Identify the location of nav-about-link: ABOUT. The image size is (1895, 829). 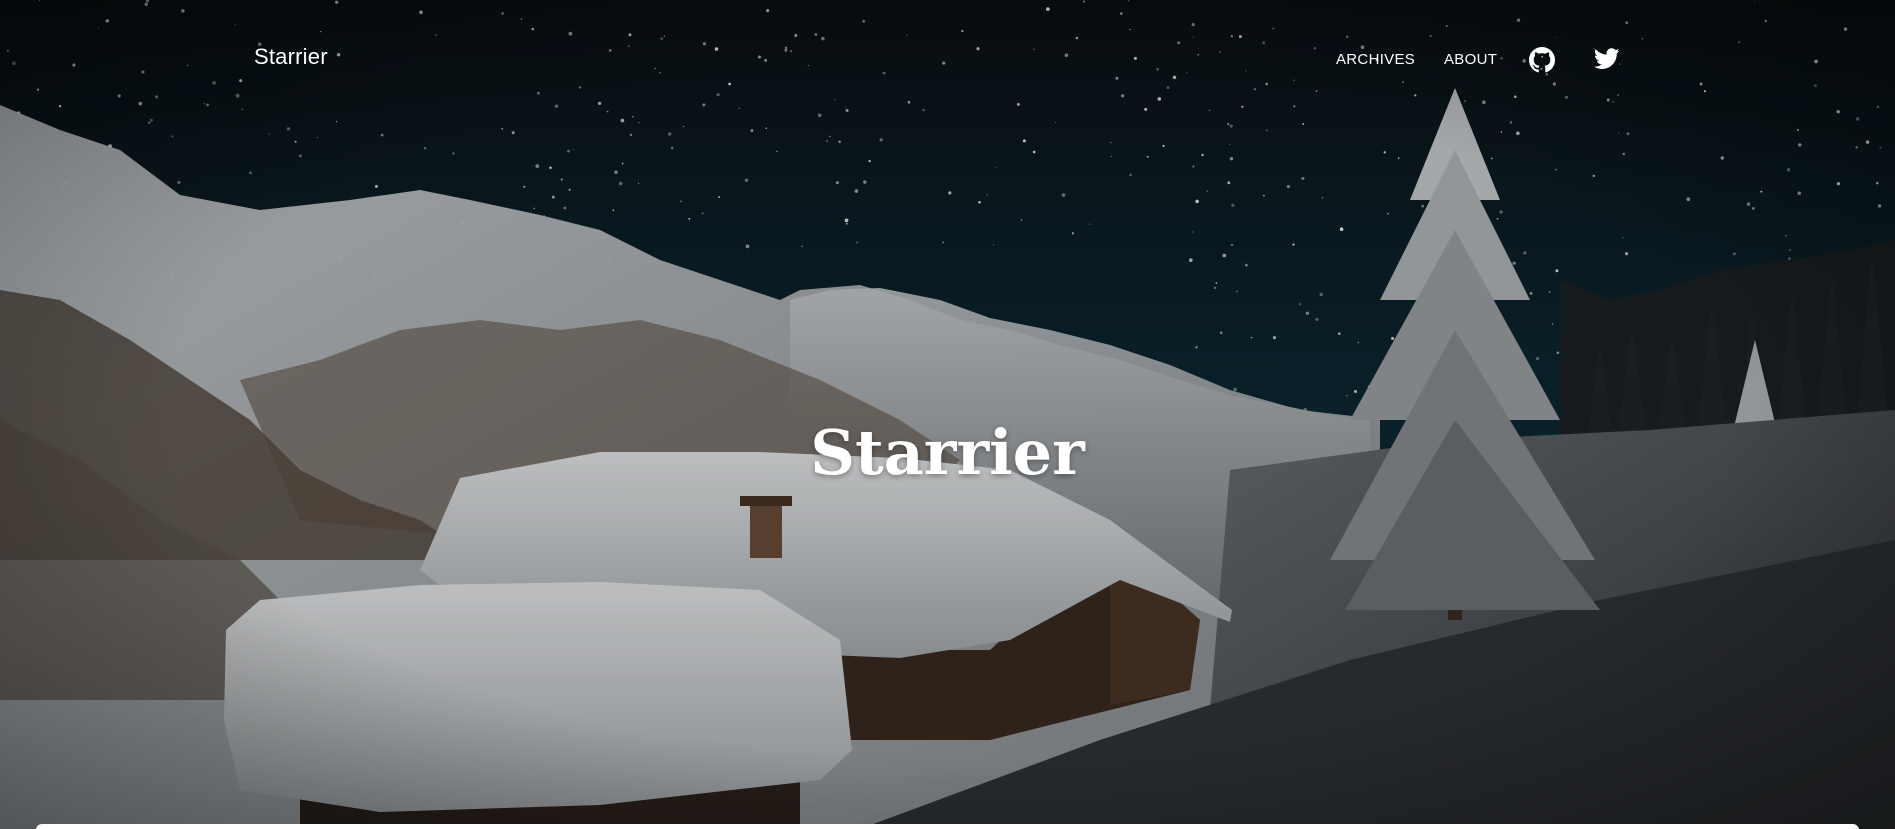
(1470, 60).